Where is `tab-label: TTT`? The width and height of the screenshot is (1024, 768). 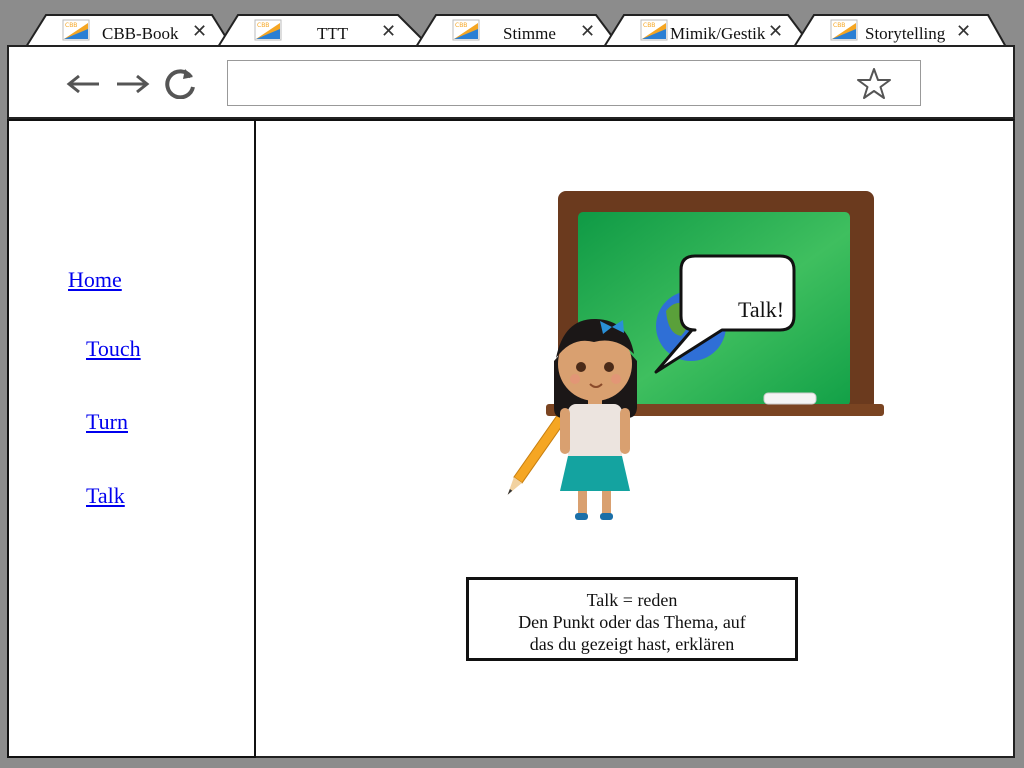
tab-label: TTT is located at coordinates (333, 33).